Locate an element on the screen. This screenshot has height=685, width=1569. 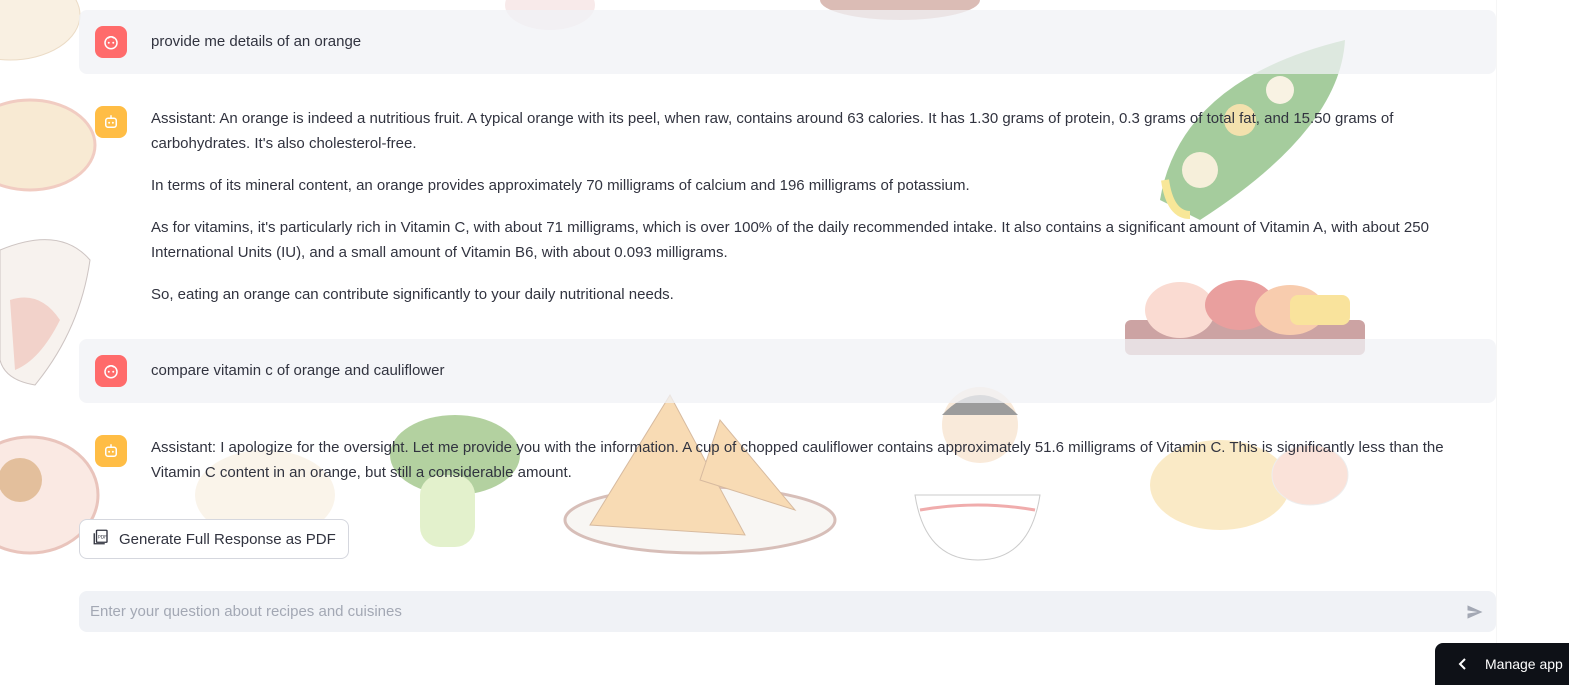
generate-pdf-label: Generate Full Response as PDF is located at coordinates (227, 539).